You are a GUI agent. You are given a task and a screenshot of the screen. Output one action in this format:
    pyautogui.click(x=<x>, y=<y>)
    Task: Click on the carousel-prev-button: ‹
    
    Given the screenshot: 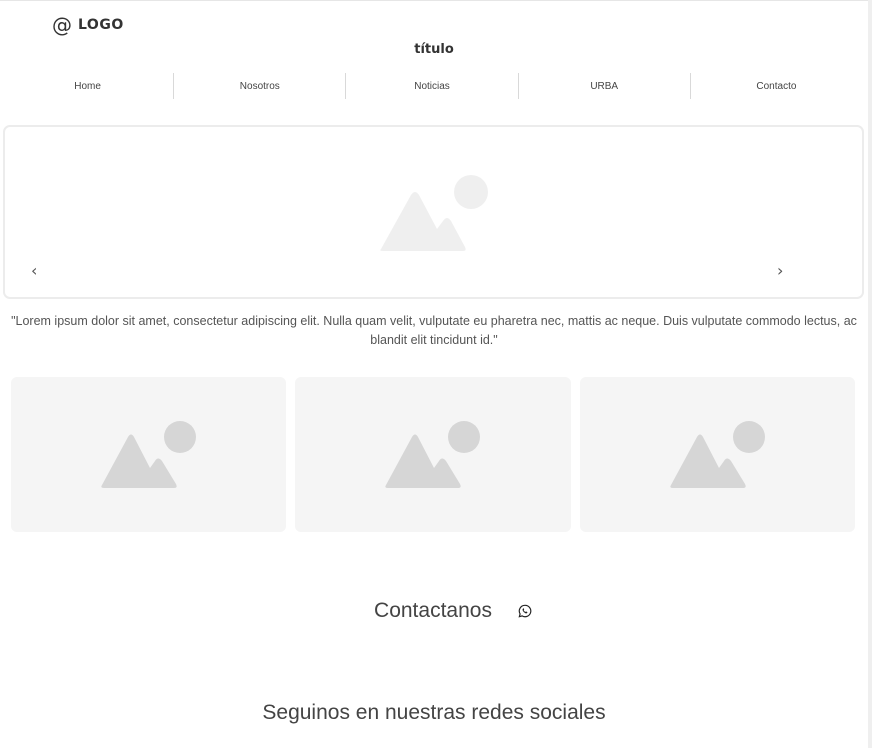 What is the action you would take?
    pyautogui.click(x=34, y=270)
    